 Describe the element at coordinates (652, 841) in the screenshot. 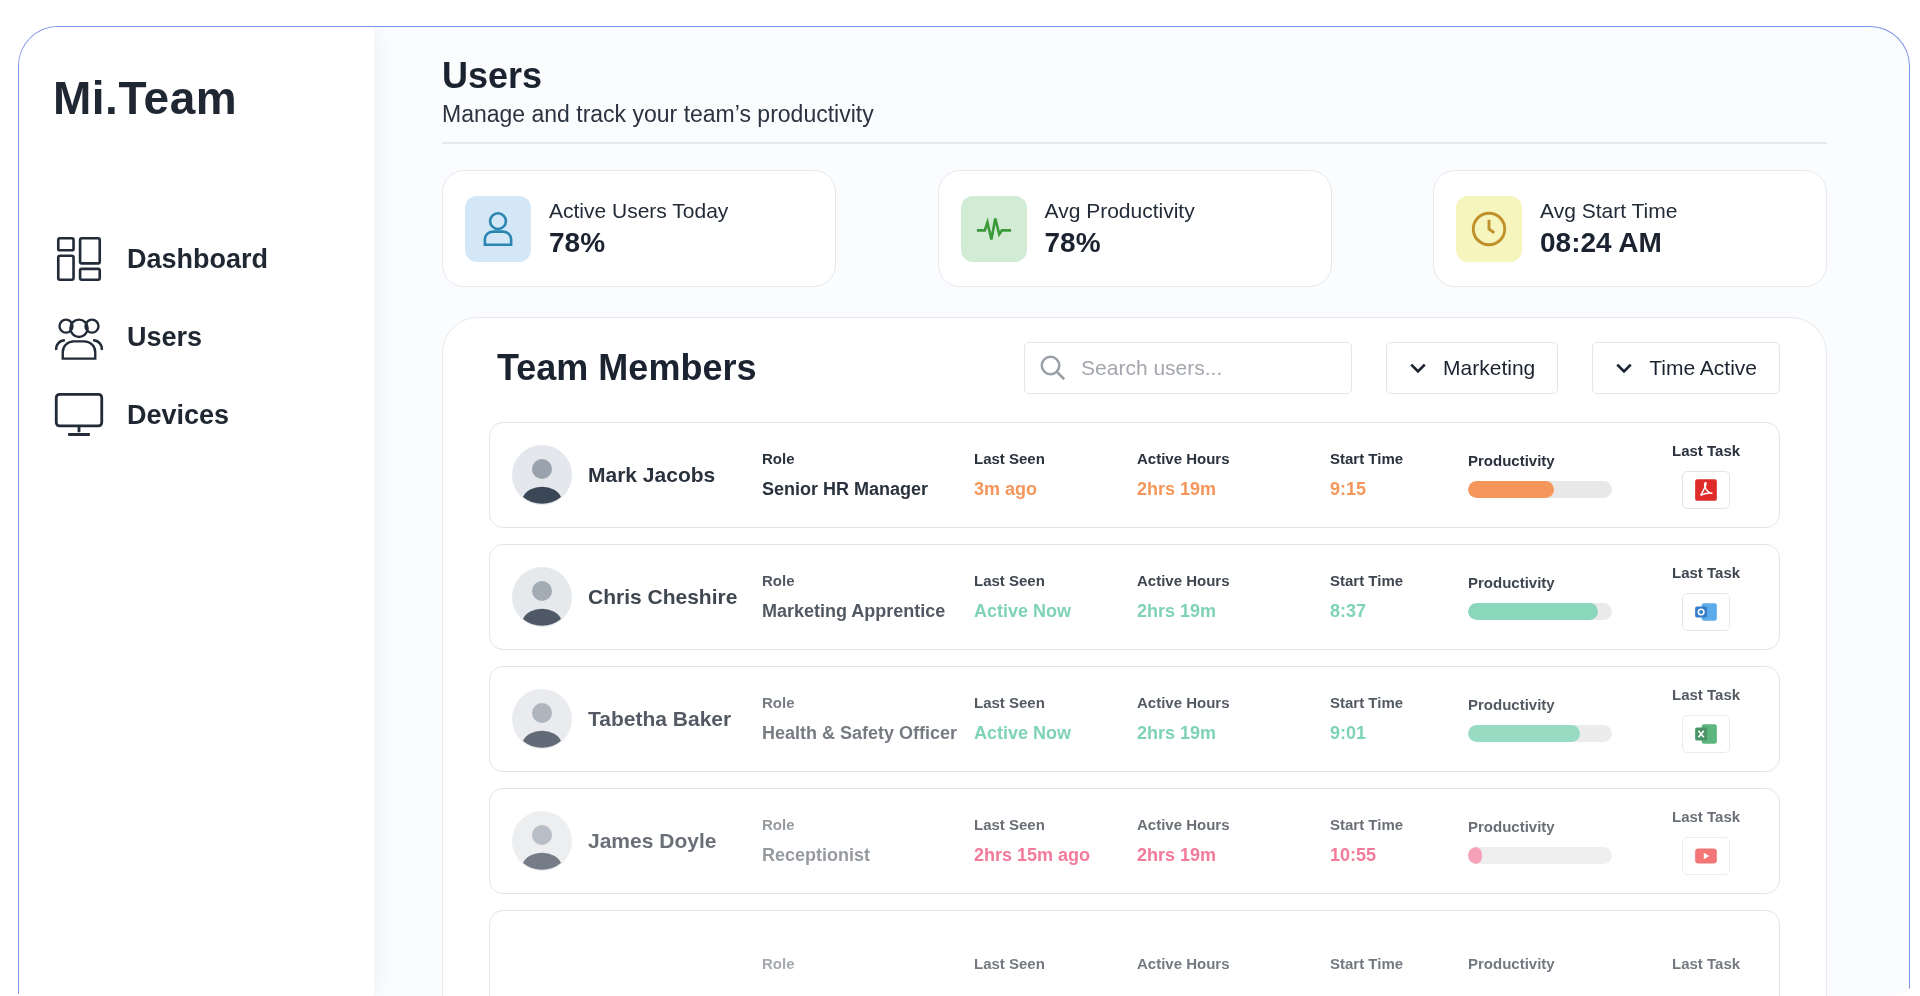

I see `user-name: James Doyle` at that location.